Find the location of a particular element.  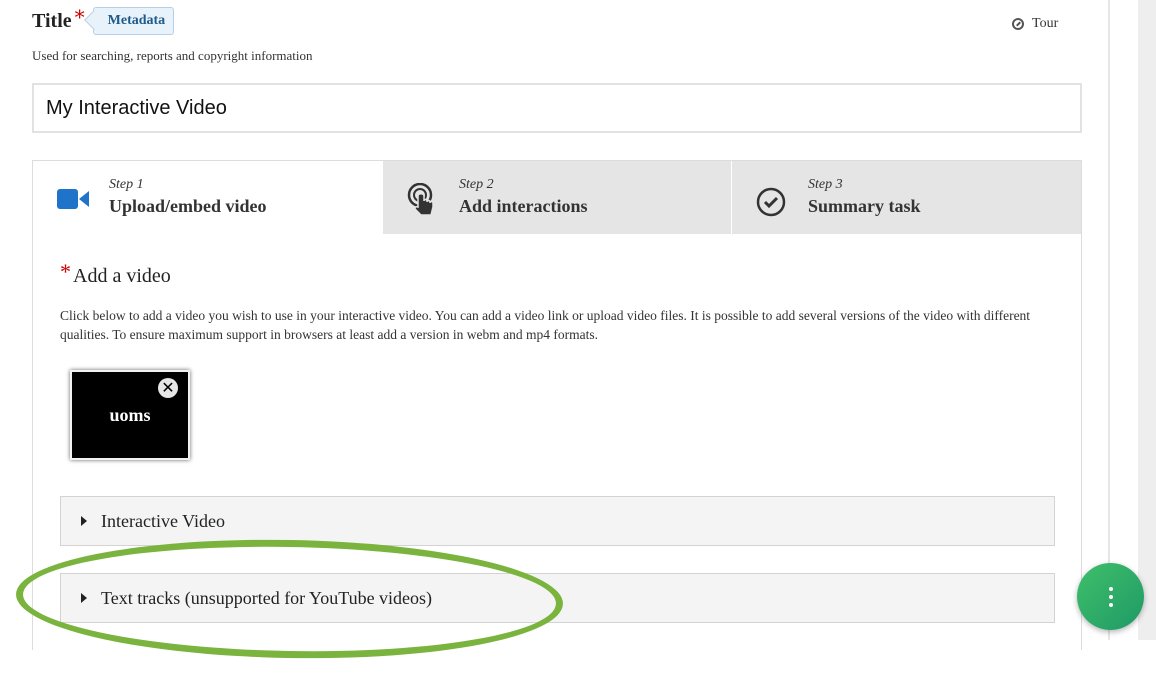

tab-add-interactions: Step 2 Add interactions is located at coordinates (556, 197).